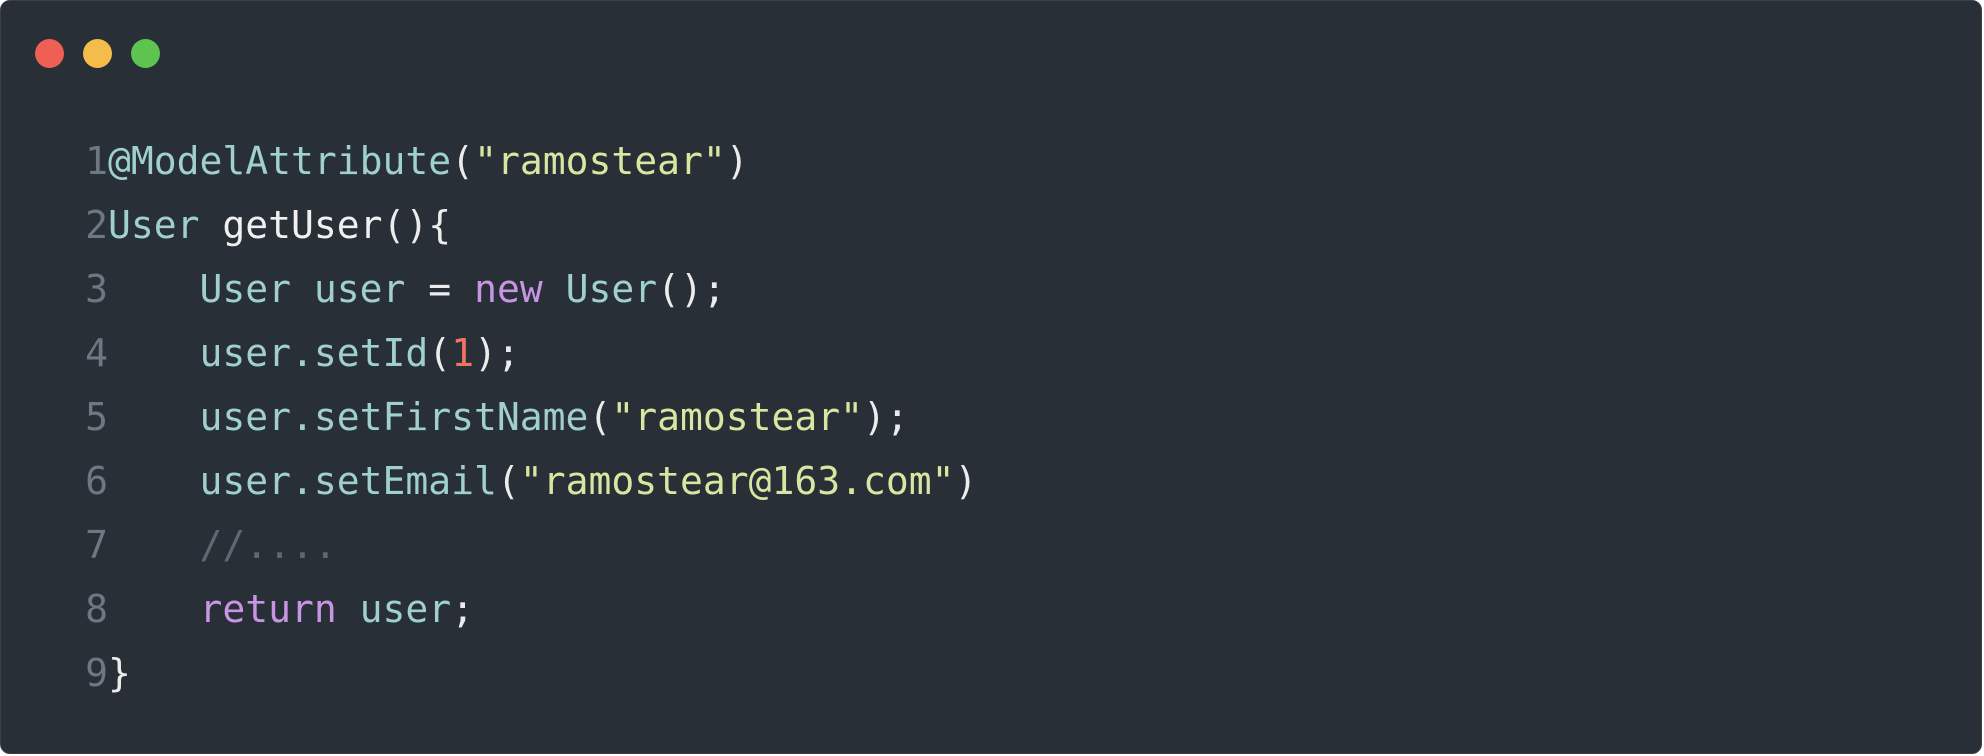  I want to click on line-number: 8, so click(96, 609).